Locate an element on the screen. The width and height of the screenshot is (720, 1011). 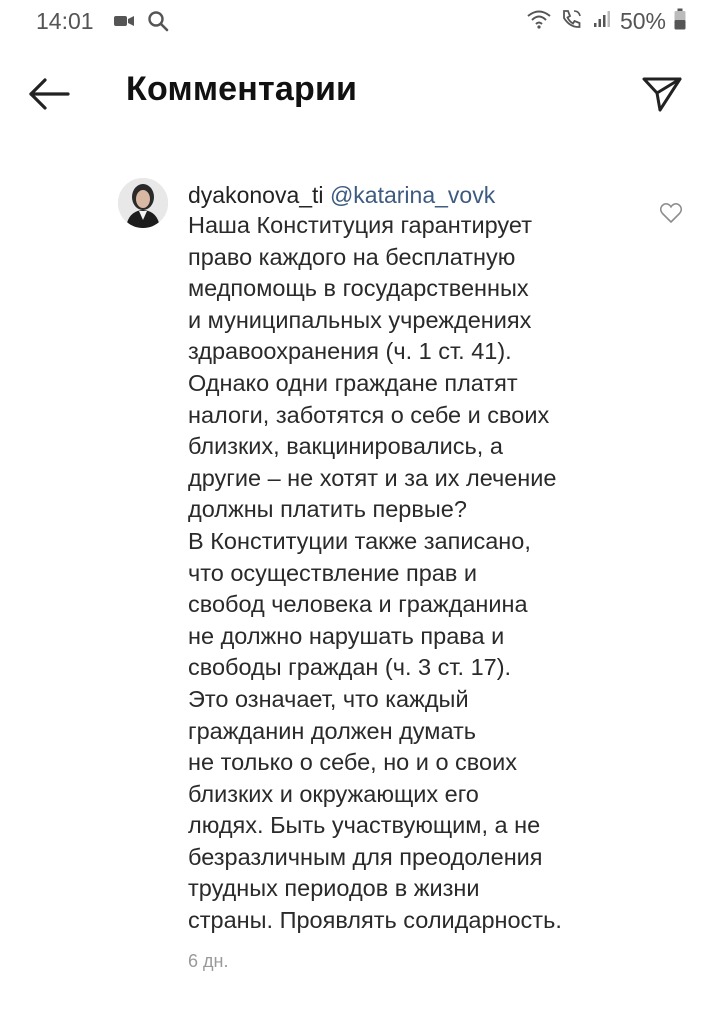
wifi-icon is located at coordinates (539, 21).